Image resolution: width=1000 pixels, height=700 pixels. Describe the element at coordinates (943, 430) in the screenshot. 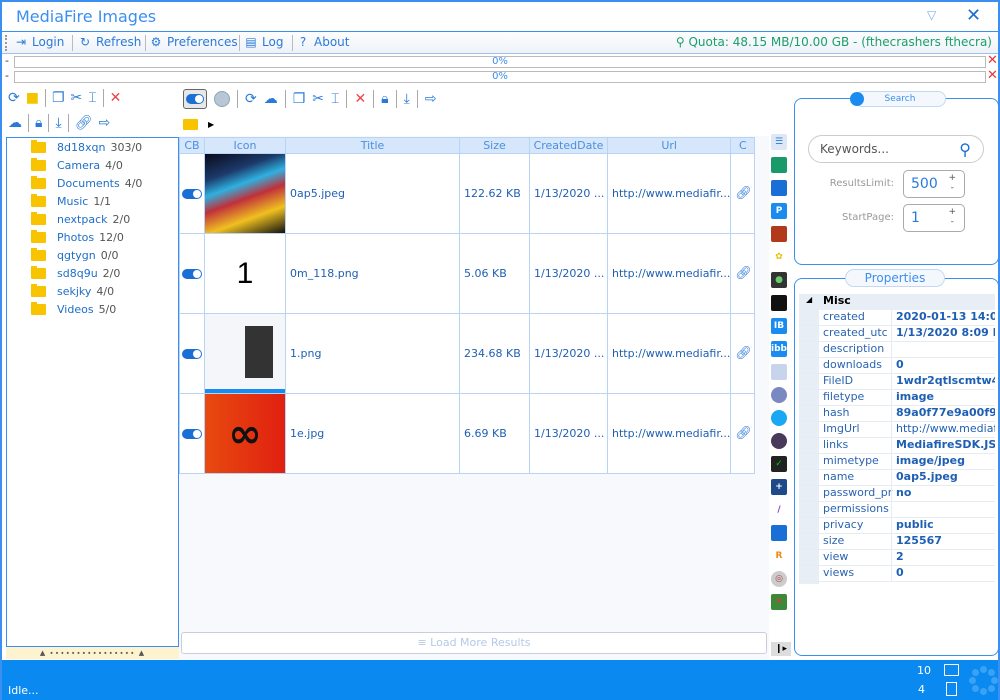

I see `property-value: http://www.mediafire` at that location.